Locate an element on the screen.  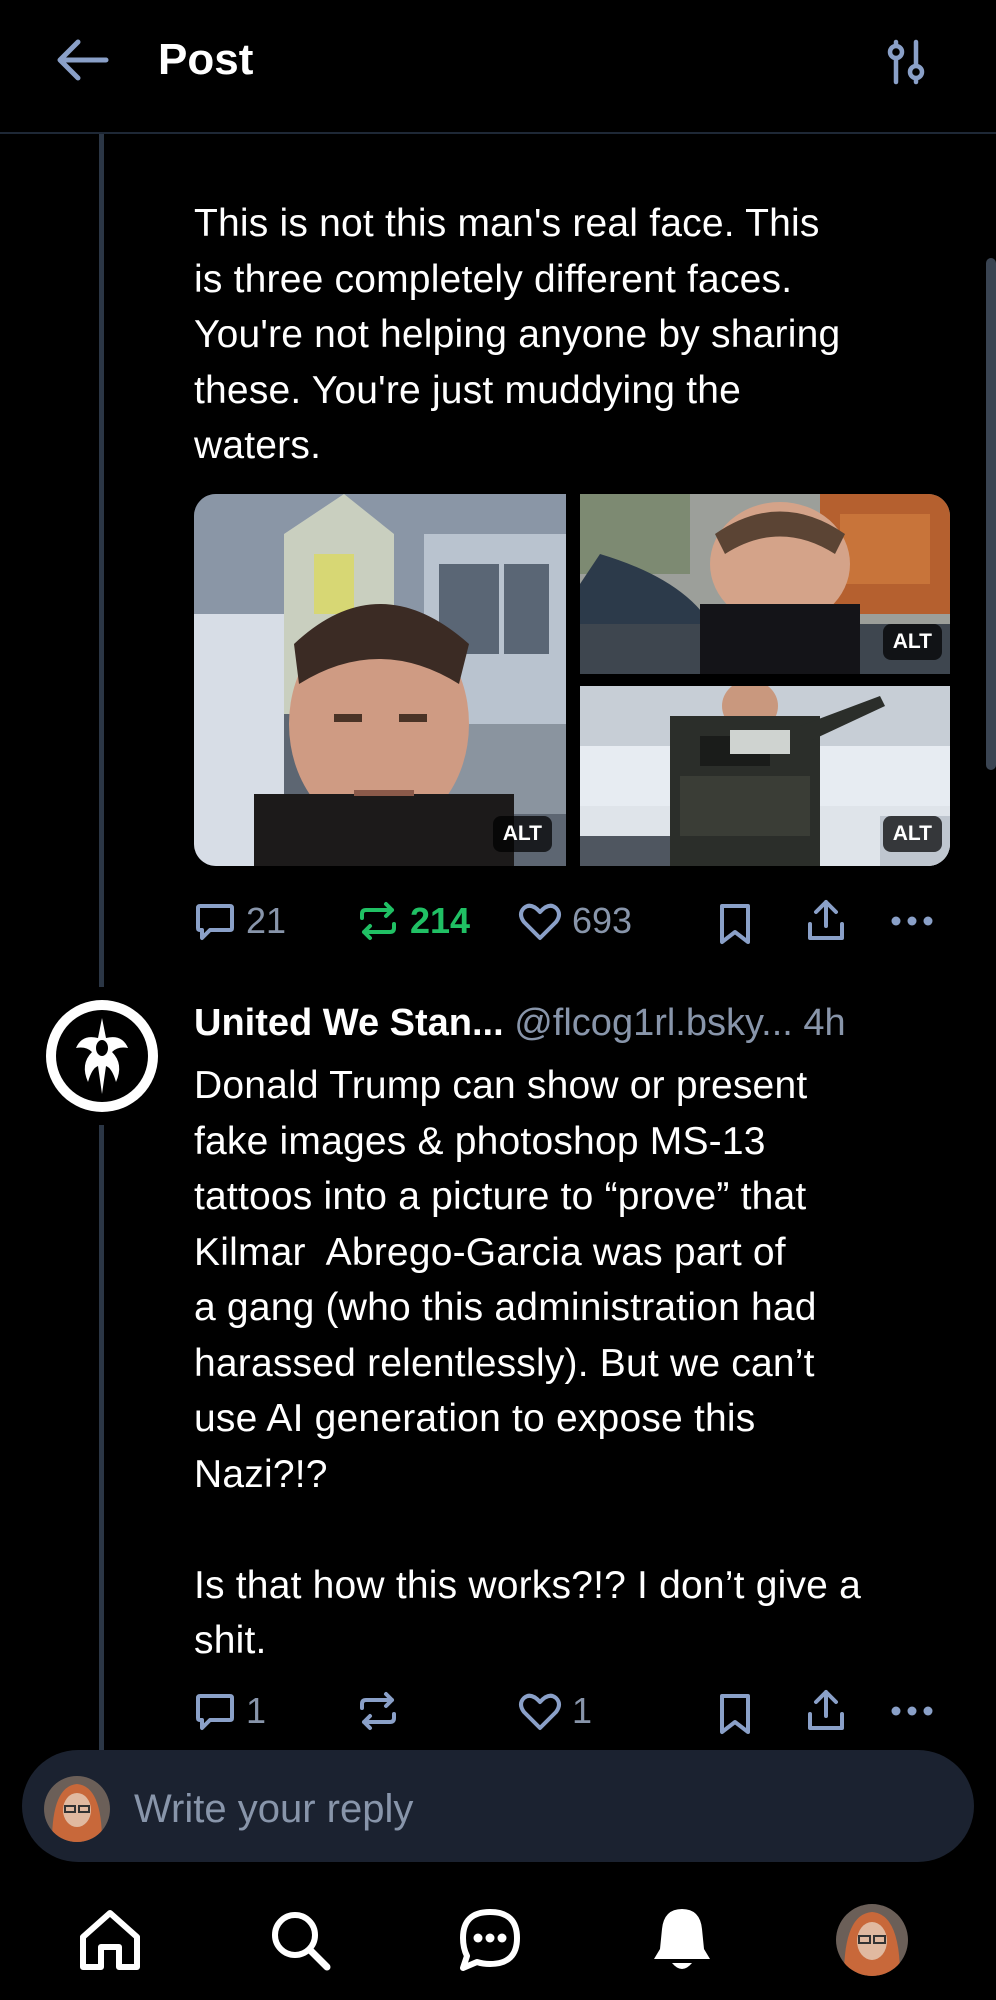
author-avatar is located at coordinates (102, 1056).